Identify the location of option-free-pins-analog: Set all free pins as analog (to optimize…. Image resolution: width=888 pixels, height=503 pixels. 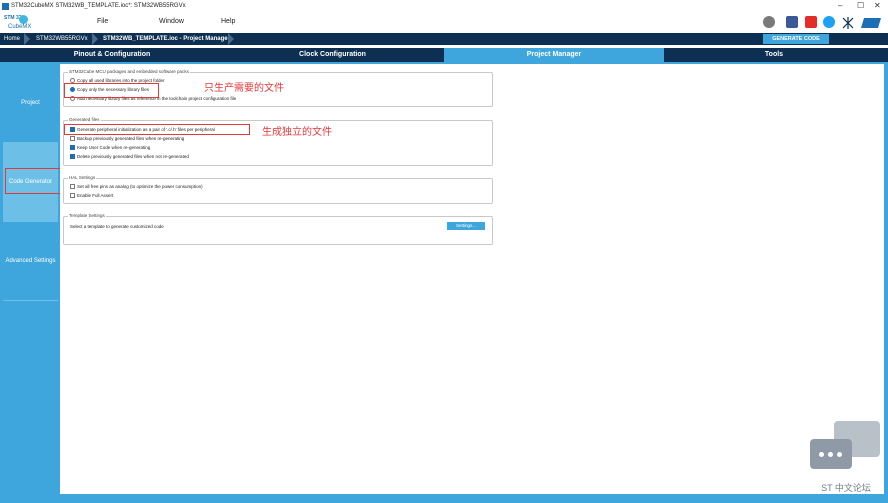
(136, 187).